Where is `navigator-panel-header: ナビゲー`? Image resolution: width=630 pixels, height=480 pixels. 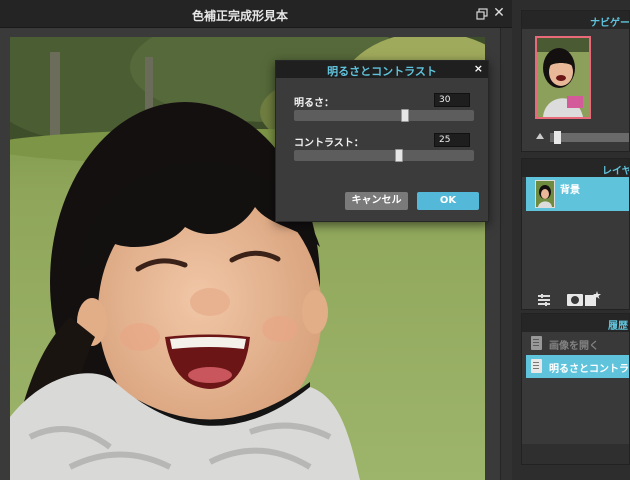
navigator-panel-header: ナビゲー is located at coordinates (576, 20).